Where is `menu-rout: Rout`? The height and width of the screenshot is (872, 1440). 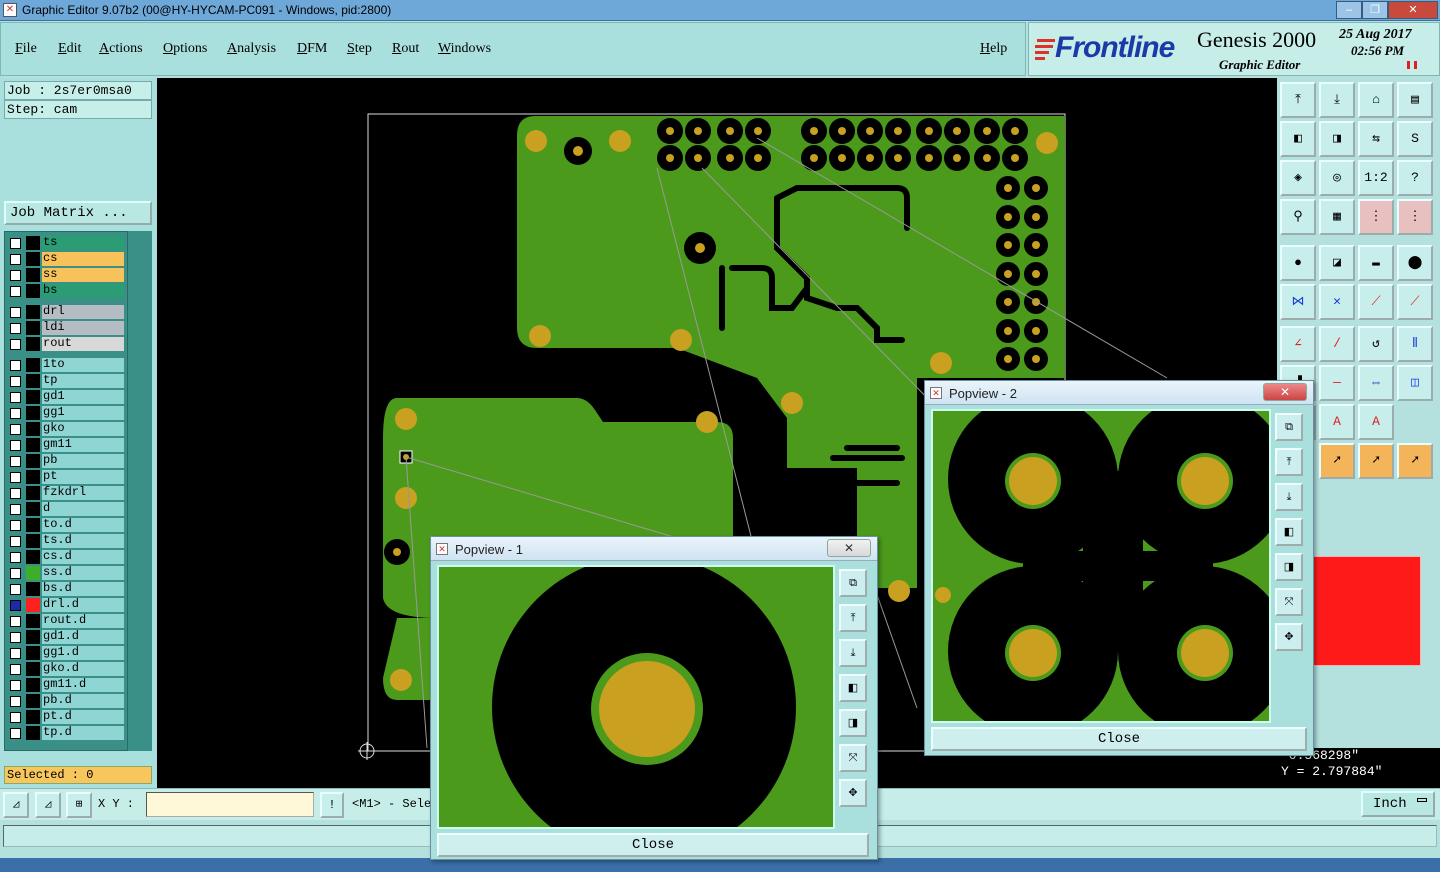
menu-rout: Rout is located at coordinates (405, 49).